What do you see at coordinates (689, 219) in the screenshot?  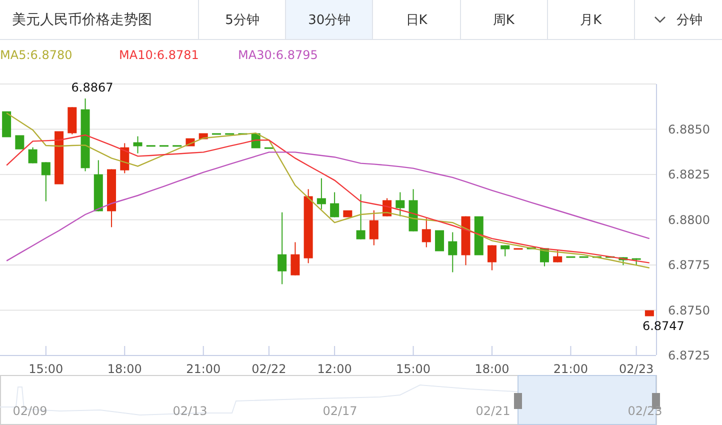 I see `y-axis-label: 6.8800` at bounding box center [689, 219].